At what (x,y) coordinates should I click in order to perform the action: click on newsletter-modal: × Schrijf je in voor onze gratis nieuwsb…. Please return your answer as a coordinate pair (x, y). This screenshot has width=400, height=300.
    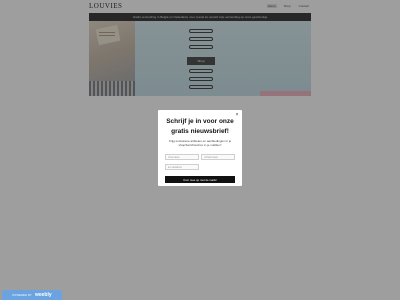
    Looking at the image, I should click on (200, 148).